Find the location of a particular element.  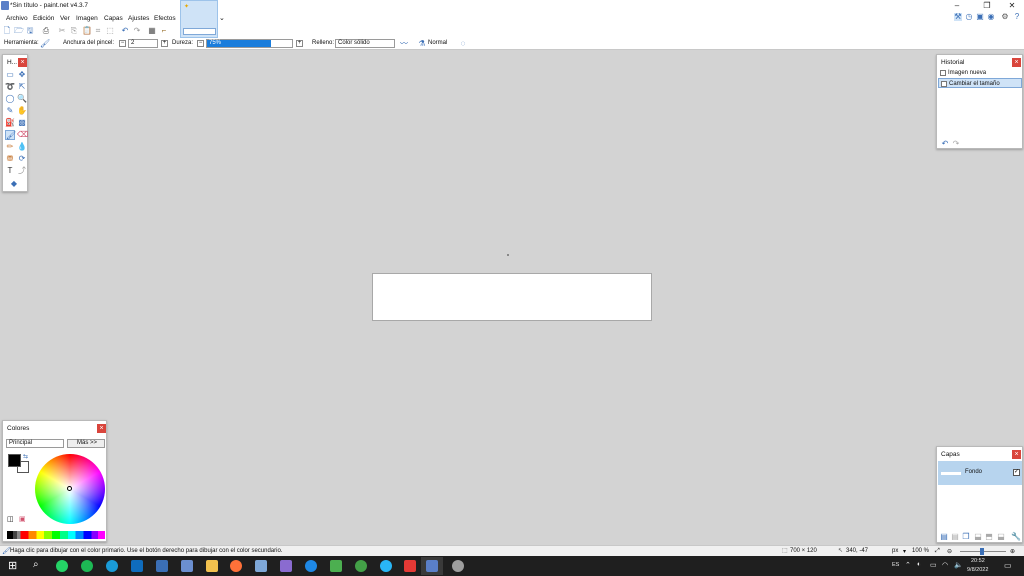

minimize-button: – is located at coordinates (957, 6).